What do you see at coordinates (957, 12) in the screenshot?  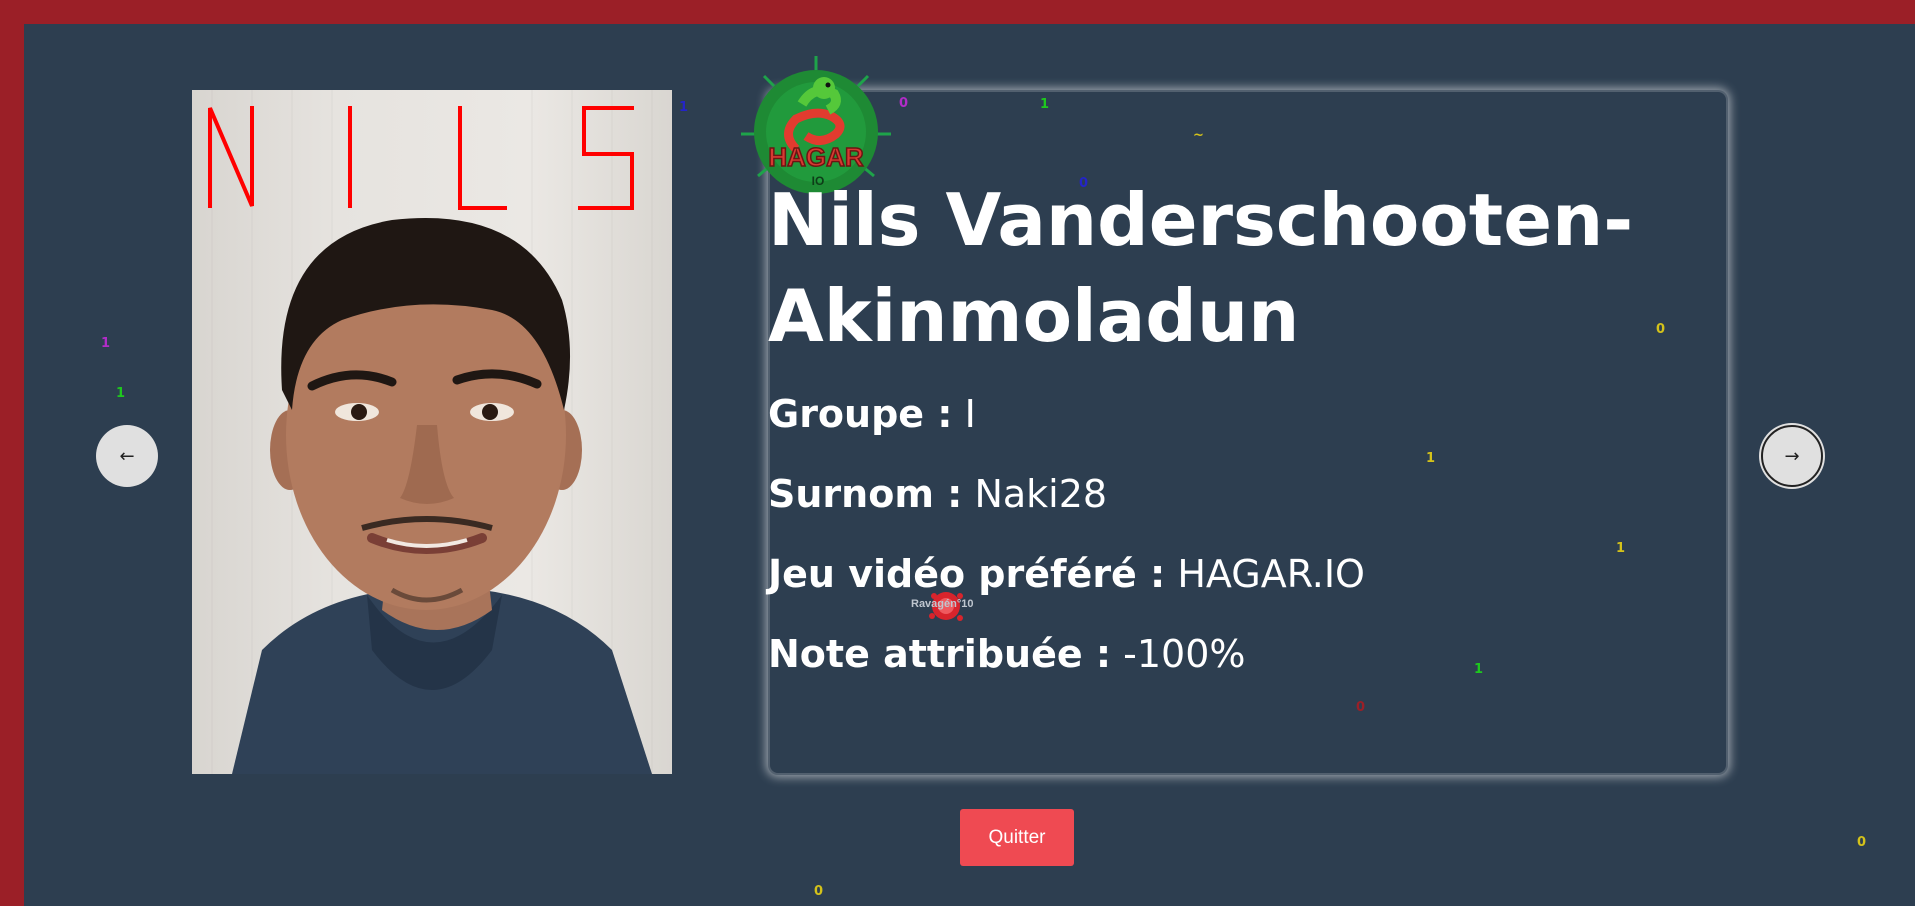 I see `top-border` at bounding box center [957, 12].